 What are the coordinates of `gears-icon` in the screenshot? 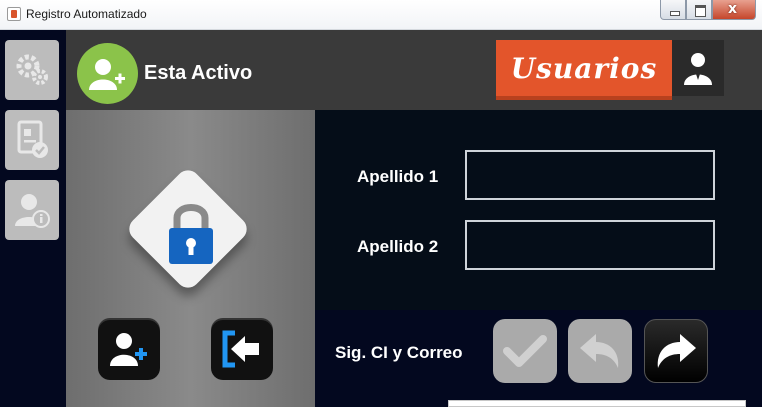 It's located at (32, 69).